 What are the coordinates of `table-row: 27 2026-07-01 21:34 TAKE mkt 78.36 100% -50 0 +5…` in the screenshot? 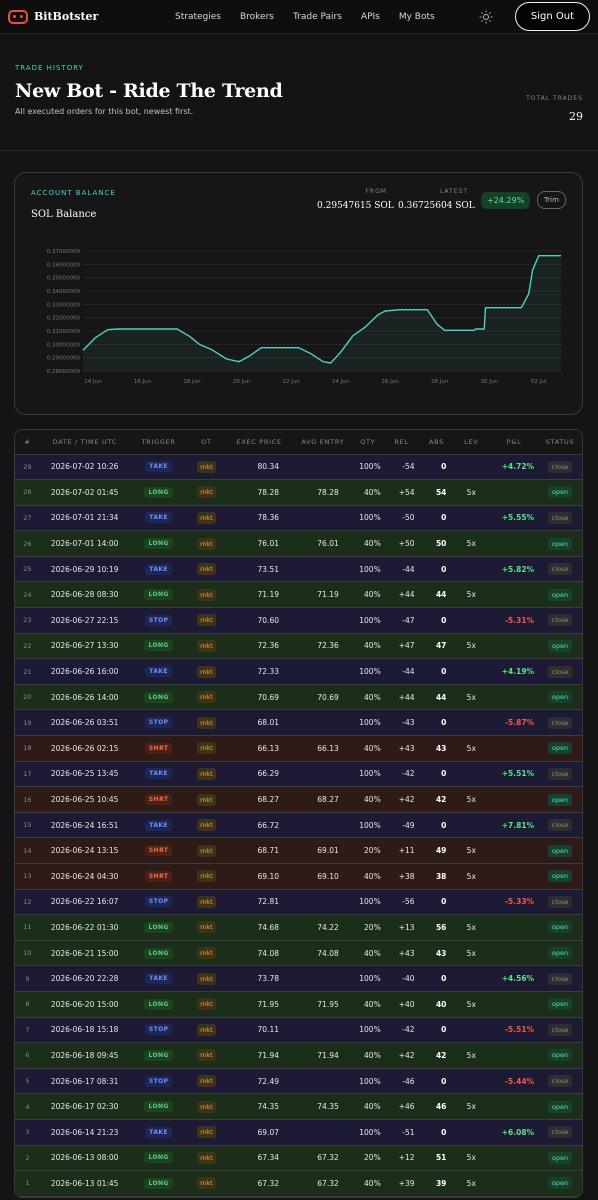 It's located at (298, 518).